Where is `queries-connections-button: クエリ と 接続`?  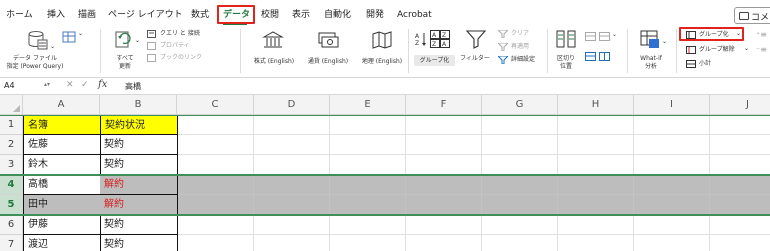 queries-connections-button: クエリ と 接続 is located at coordinates (180, 33).